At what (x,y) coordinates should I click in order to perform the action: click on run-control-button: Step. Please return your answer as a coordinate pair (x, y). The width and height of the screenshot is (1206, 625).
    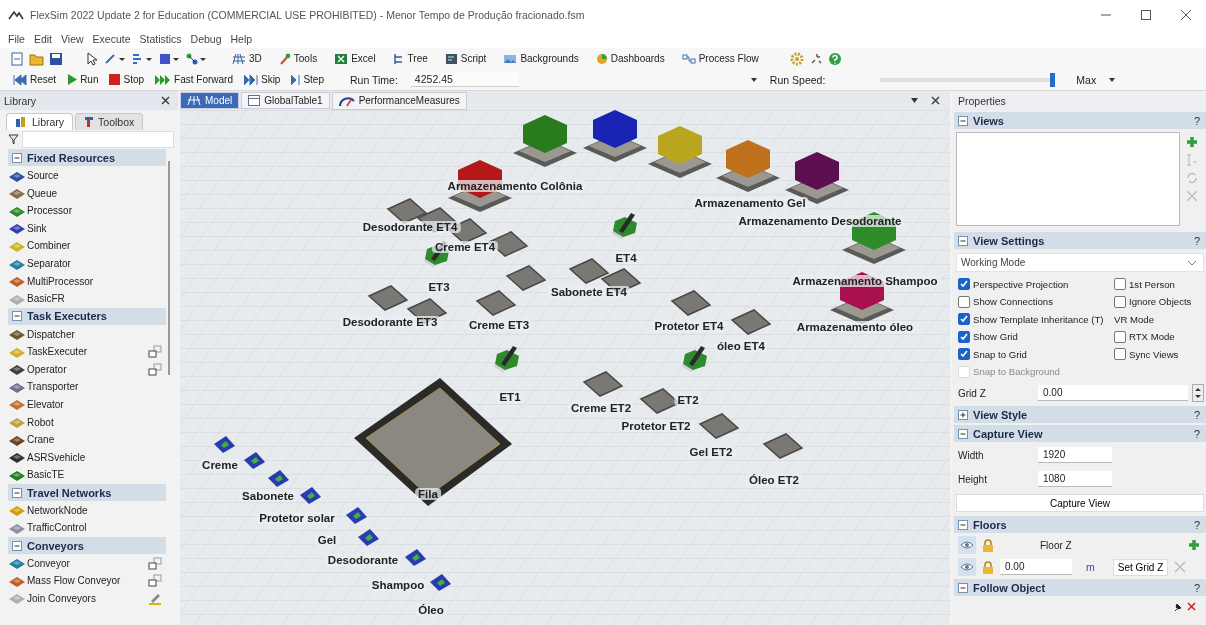
    Looking at the image, I should click on (307, 79).